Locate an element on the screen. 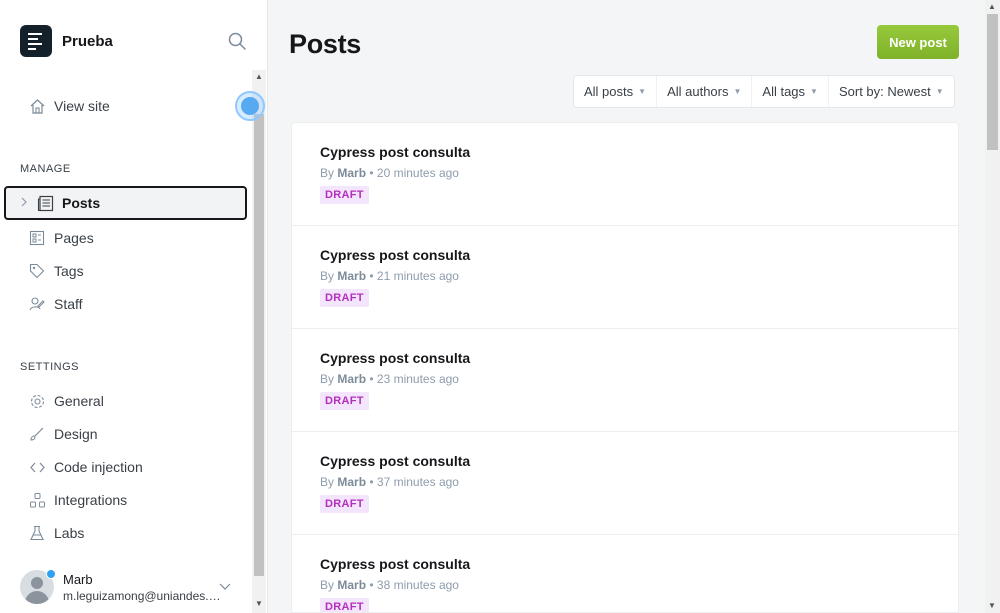 Image resolution: width=1000 pixels, height=613 pixels. status-dot is located at coordinates (51, 574).